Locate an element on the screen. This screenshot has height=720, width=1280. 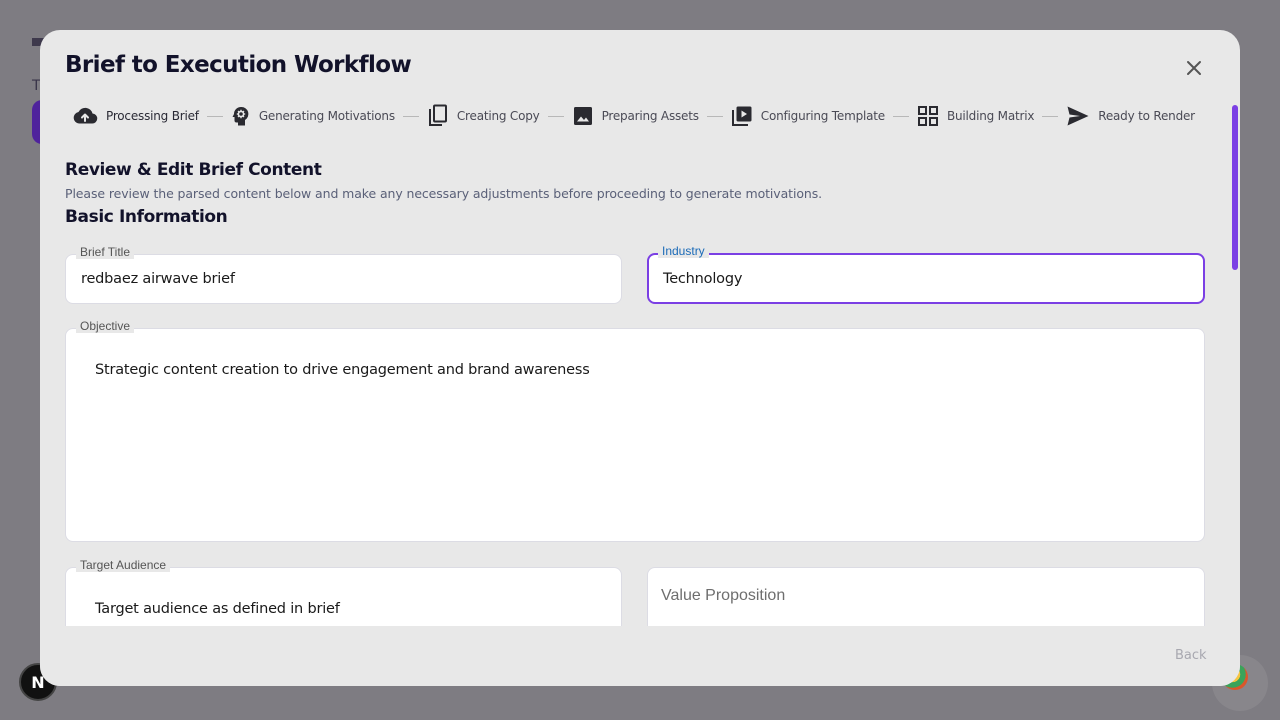
step-creating-copy: Creating Copy is located at coordinates (483, 116).